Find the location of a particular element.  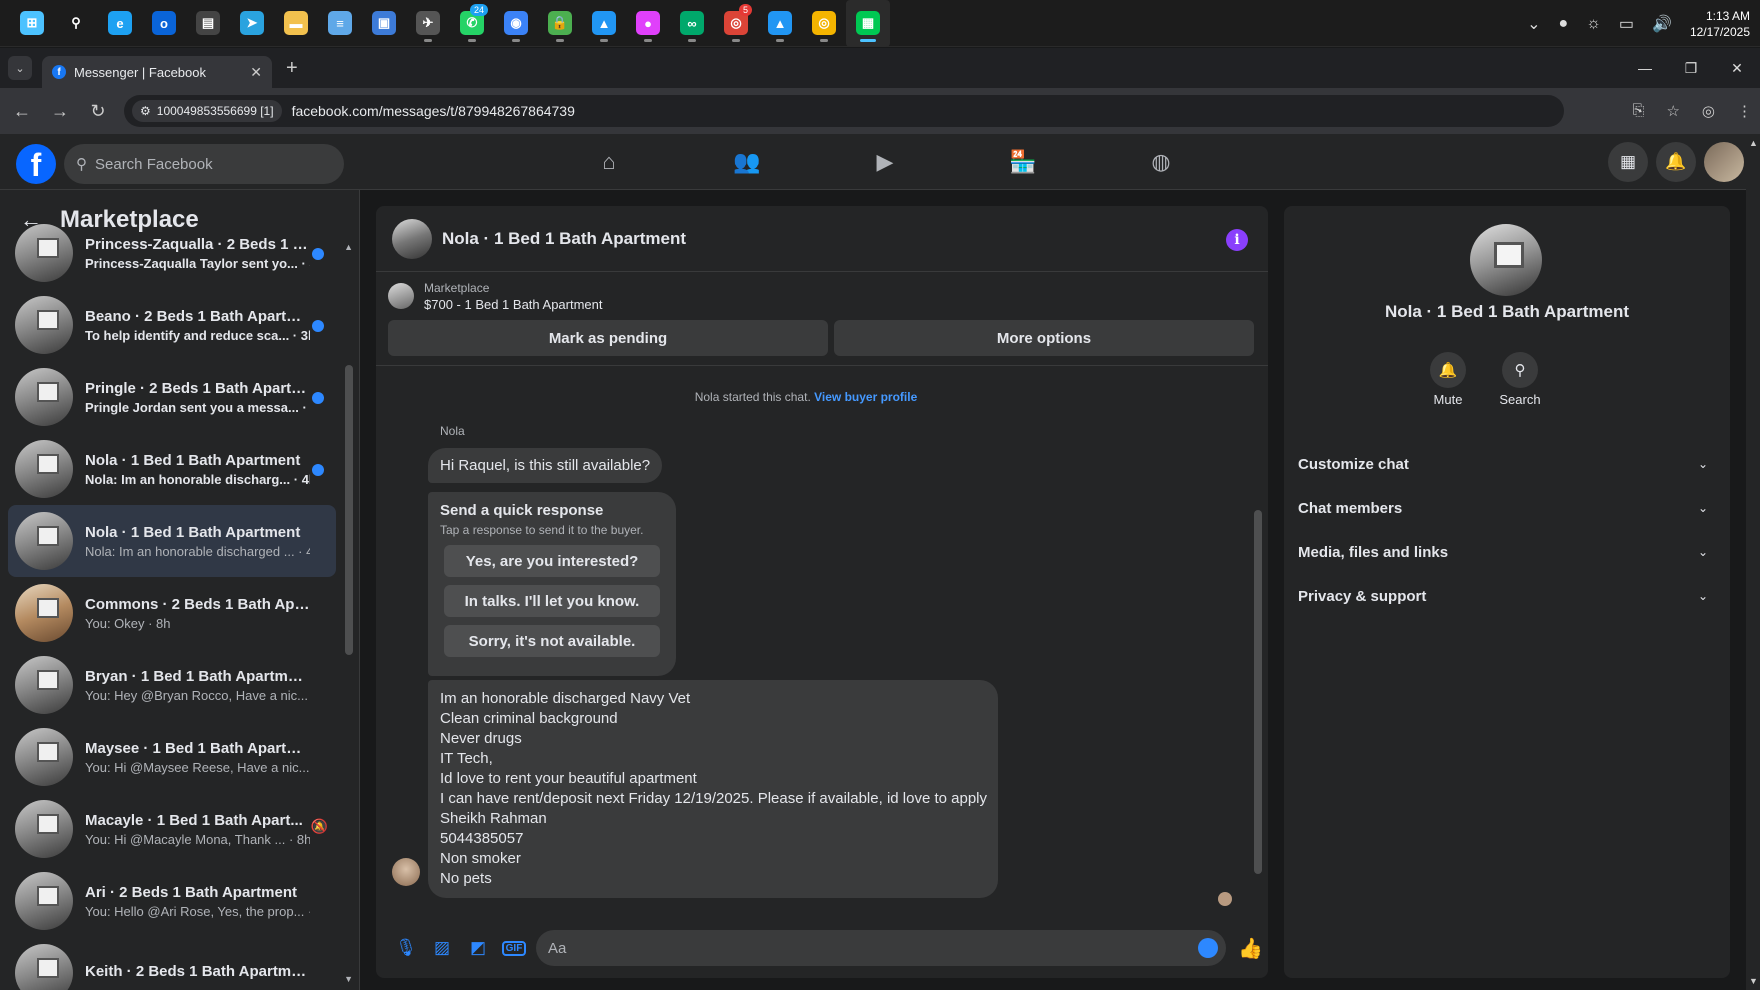

mark-as-pending-button: Mark as pending is located at coordinates (608, 338).